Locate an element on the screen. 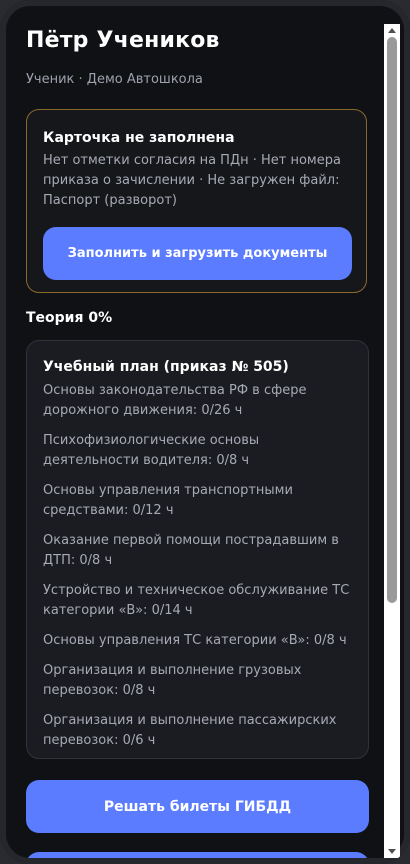 This screenshot has width=410, height=864. vertical-scrollbar is located at coordinates (392, 441).